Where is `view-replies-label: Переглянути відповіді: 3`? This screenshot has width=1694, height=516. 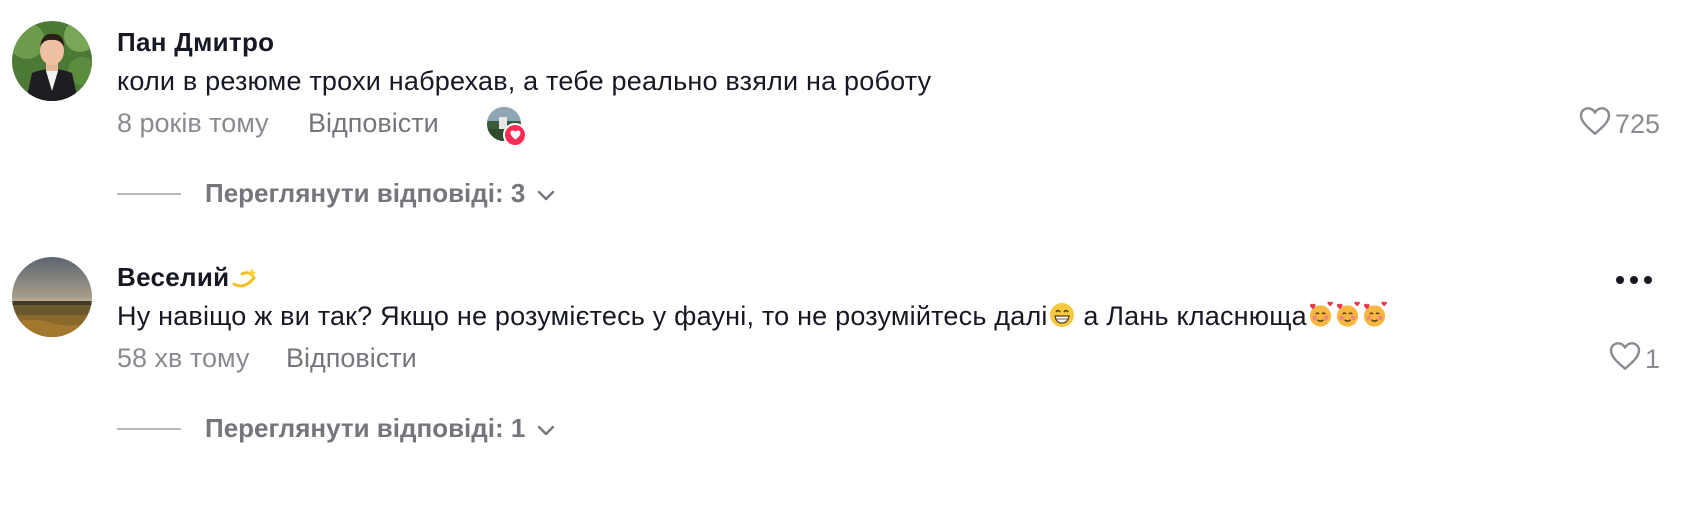 view-replies-label: Переглянути відповіді: 3 is located at coordinates (365, 193).